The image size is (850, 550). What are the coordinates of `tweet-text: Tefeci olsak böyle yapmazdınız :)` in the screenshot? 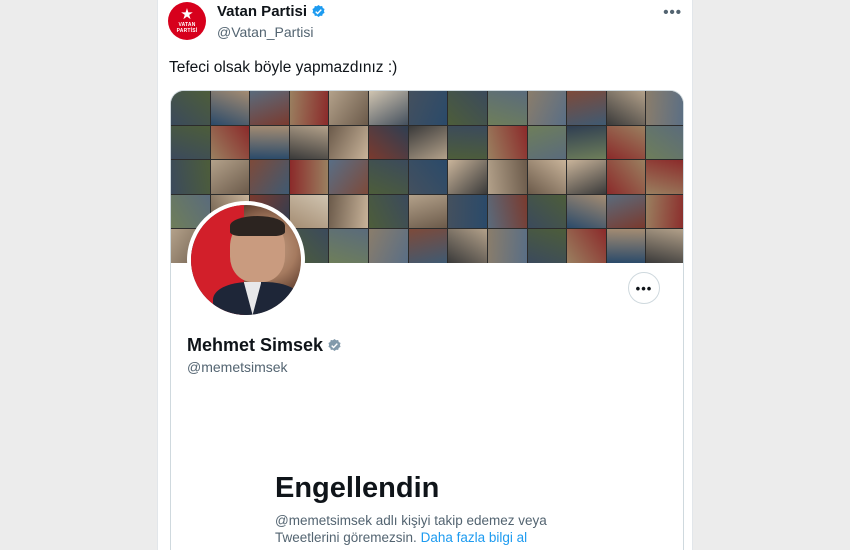 It's located at (283, 67).